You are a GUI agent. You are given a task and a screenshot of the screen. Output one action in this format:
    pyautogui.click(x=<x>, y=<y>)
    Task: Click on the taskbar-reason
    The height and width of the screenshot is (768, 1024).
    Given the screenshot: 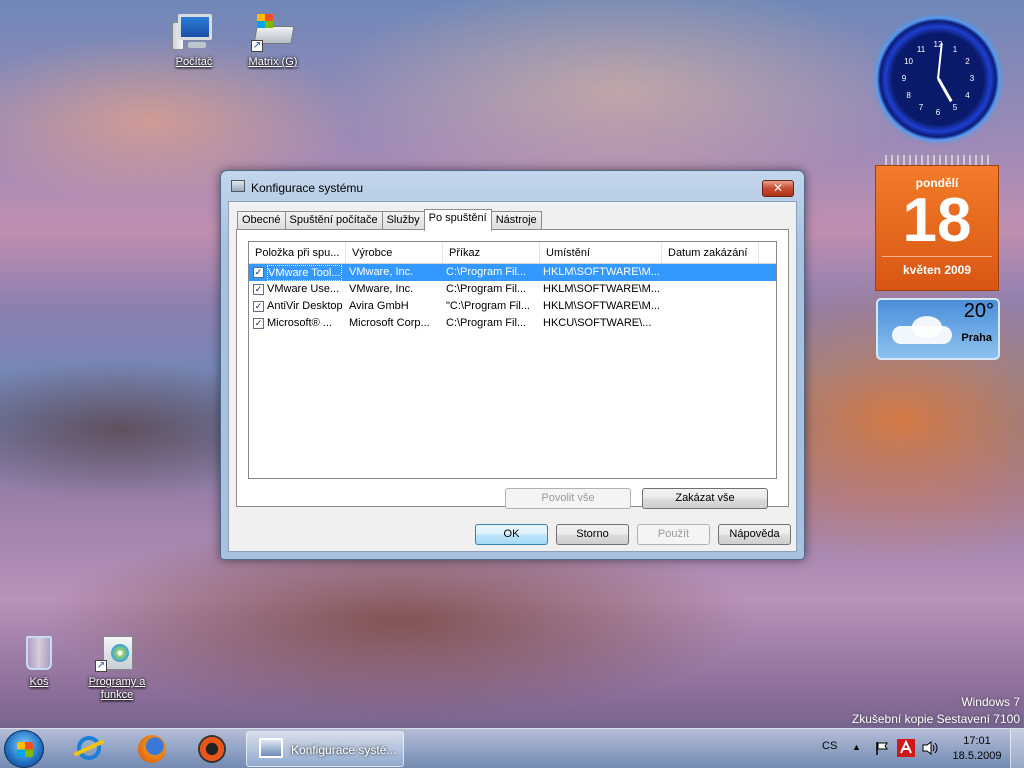 What is the action you would take?
    pyautogui.click(x=210, y=749)
    